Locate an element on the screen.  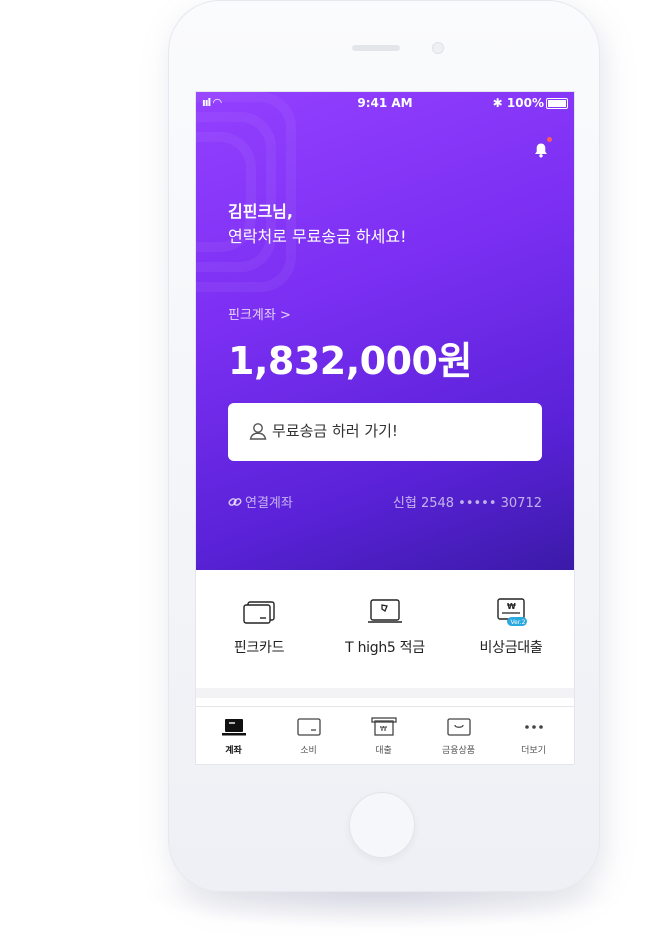
tab-loan: ₩ 대출 is located at coordinates (383, 736).